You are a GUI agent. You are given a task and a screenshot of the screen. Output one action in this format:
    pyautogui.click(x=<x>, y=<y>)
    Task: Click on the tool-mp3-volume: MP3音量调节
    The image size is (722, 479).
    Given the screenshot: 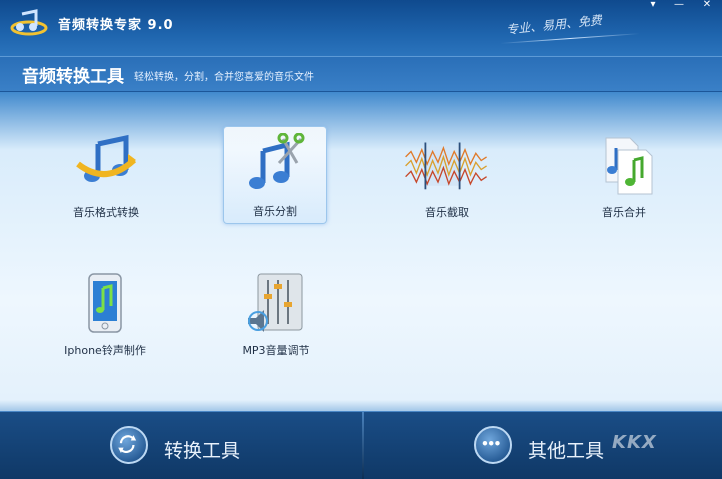 What is the action you would take?
    pyautogui.click(x=276, y=314)
    